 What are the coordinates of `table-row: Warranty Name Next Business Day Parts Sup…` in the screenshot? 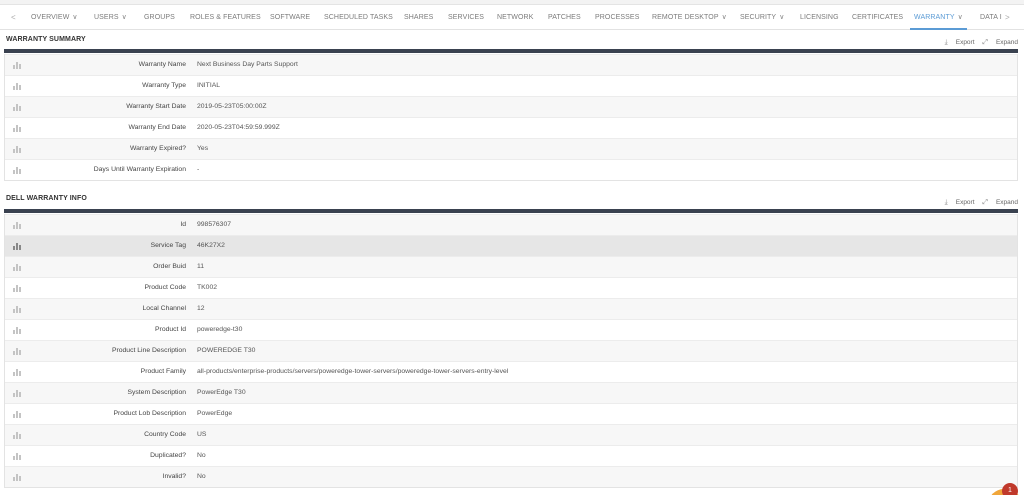 It's located at (511, 64).